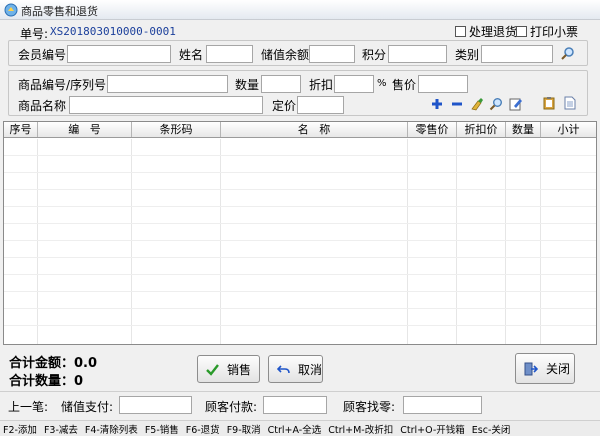  What do you see at coordinates (567, 53) in the screenshot?
I see `member-search-icon` at bounding box center [567, 53].